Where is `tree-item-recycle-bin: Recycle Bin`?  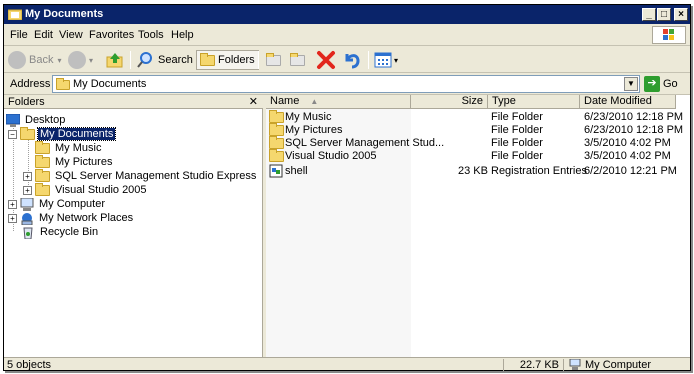
tree-item-recycle-bin: Recycle Bin is located at coordinates (60, 232).